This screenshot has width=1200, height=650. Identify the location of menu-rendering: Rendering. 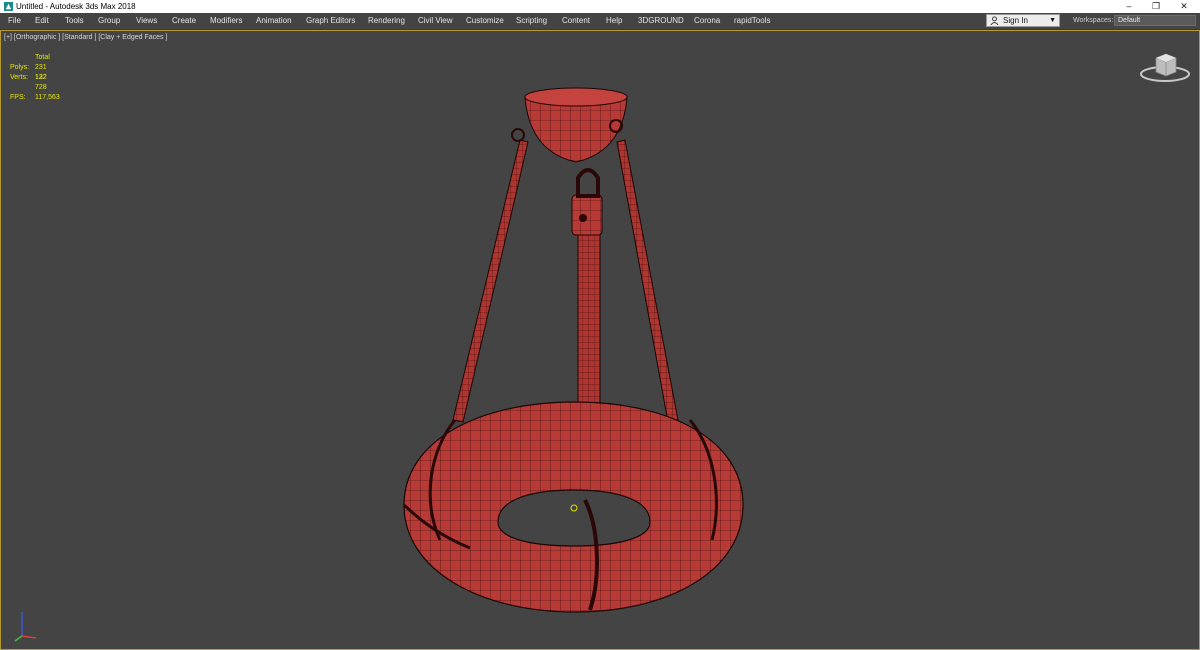
(386, 21).